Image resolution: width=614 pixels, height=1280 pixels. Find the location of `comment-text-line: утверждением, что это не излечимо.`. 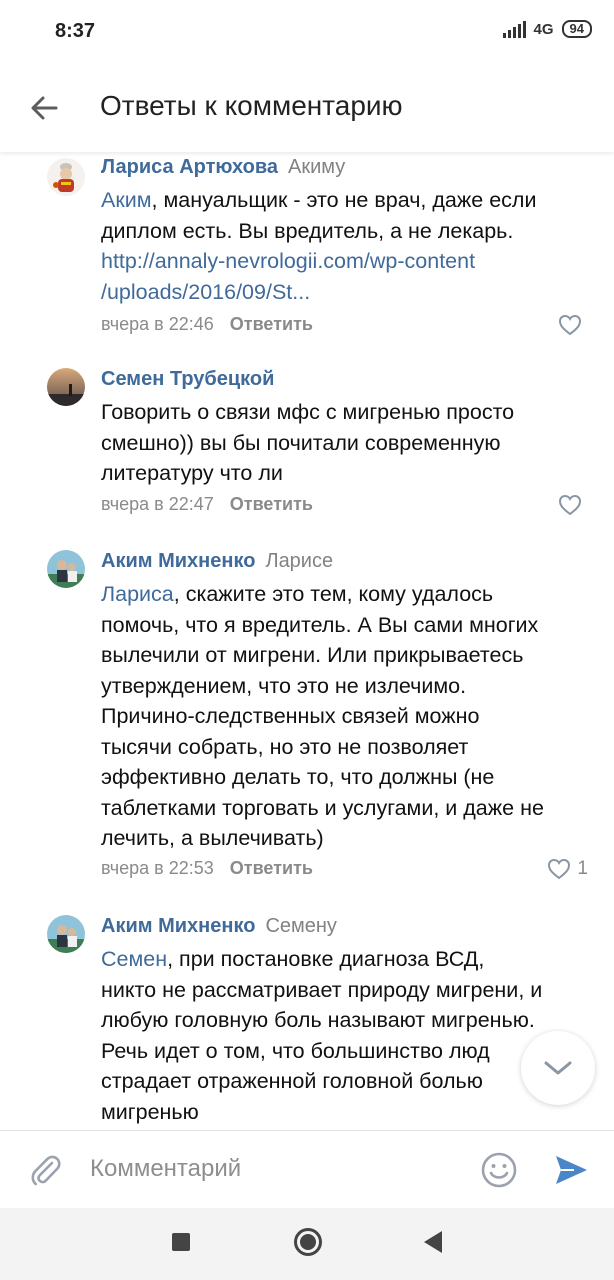

comment-text-line: утверждением, что это не излечимо. is located at coordinates (284, 685).